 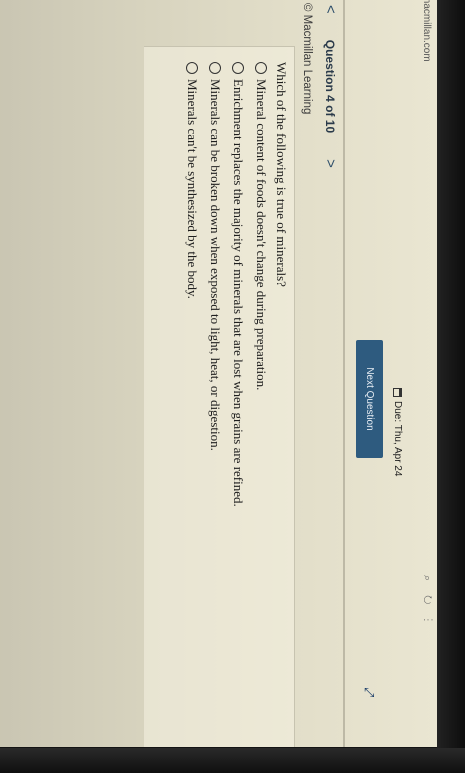 What do you see at coordinates (451, 386) in the screenshot?
I see `laptop-bezel-right` at bounding box center [451, 386].